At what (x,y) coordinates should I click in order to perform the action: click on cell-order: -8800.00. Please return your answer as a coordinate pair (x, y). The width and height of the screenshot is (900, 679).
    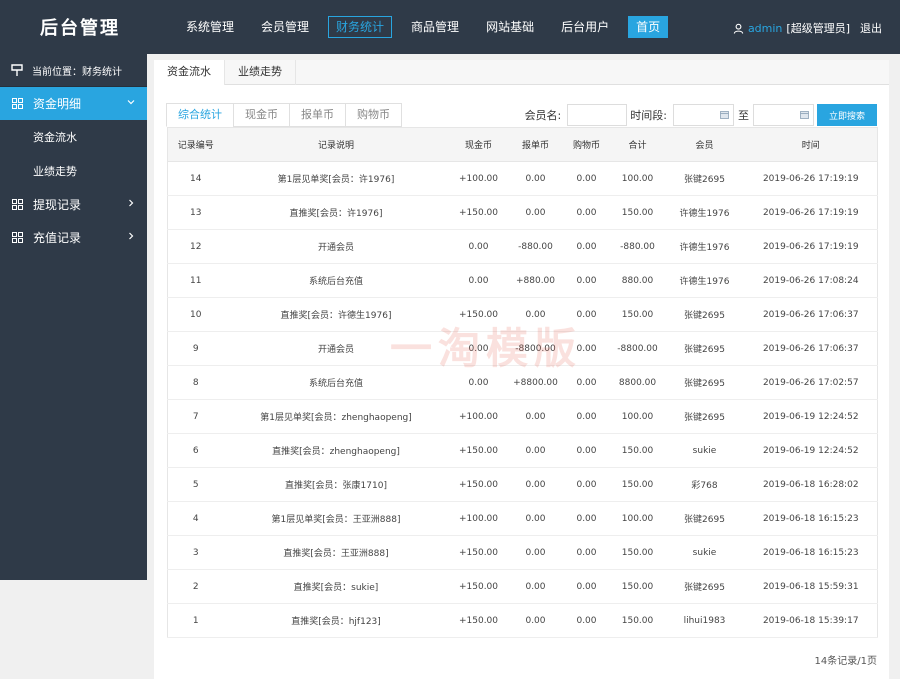
    Looking at the image, I should click on (536, 349).